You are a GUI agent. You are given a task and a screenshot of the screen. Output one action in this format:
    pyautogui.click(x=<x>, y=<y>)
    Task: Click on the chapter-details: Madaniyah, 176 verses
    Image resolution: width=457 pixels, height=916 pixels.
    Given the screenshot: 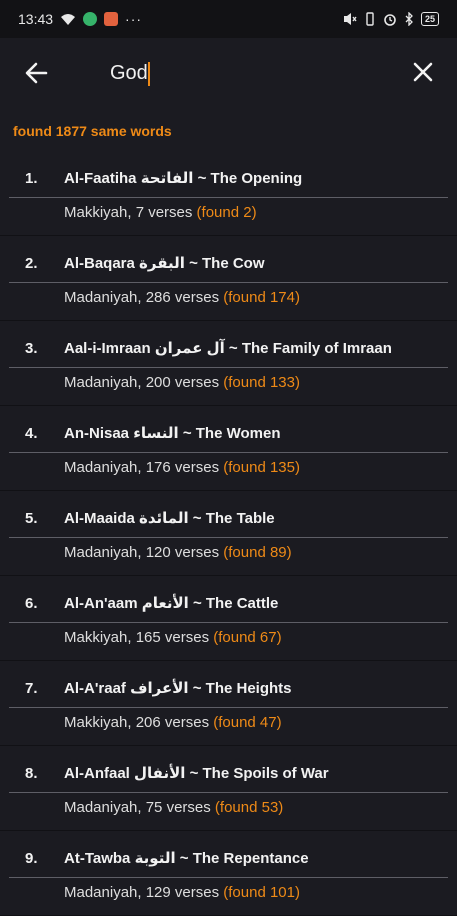 What is the action you would take?
    pyautogui.click(x=144, y=467)
    